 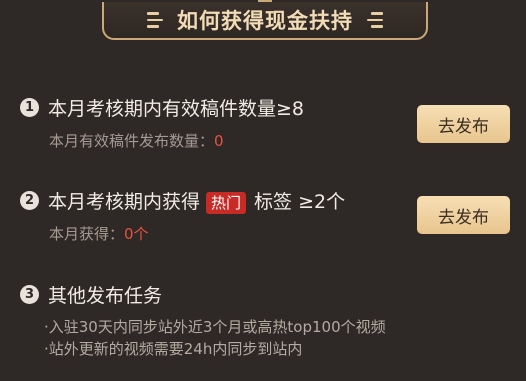 I want to click on number-badge: 2, so click(x=29, y=200).